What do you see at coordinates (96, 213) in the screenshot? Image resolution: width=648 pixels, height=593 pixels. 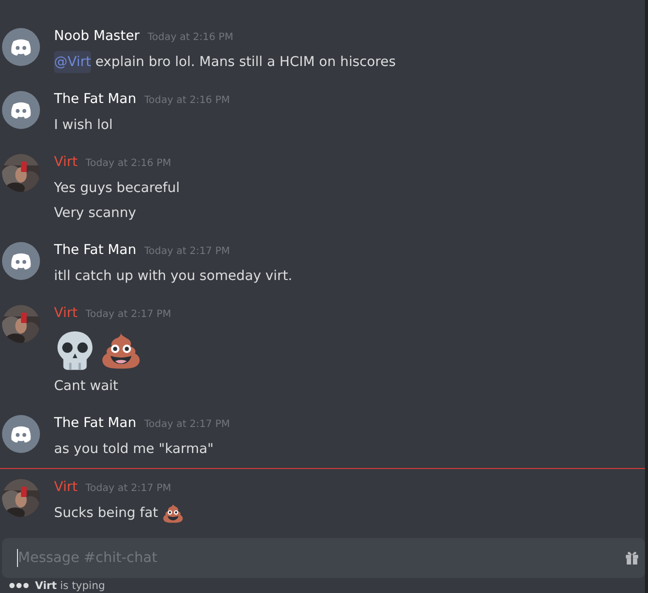 I see `message-text: Very scanny` at bounding box center [96, 213].